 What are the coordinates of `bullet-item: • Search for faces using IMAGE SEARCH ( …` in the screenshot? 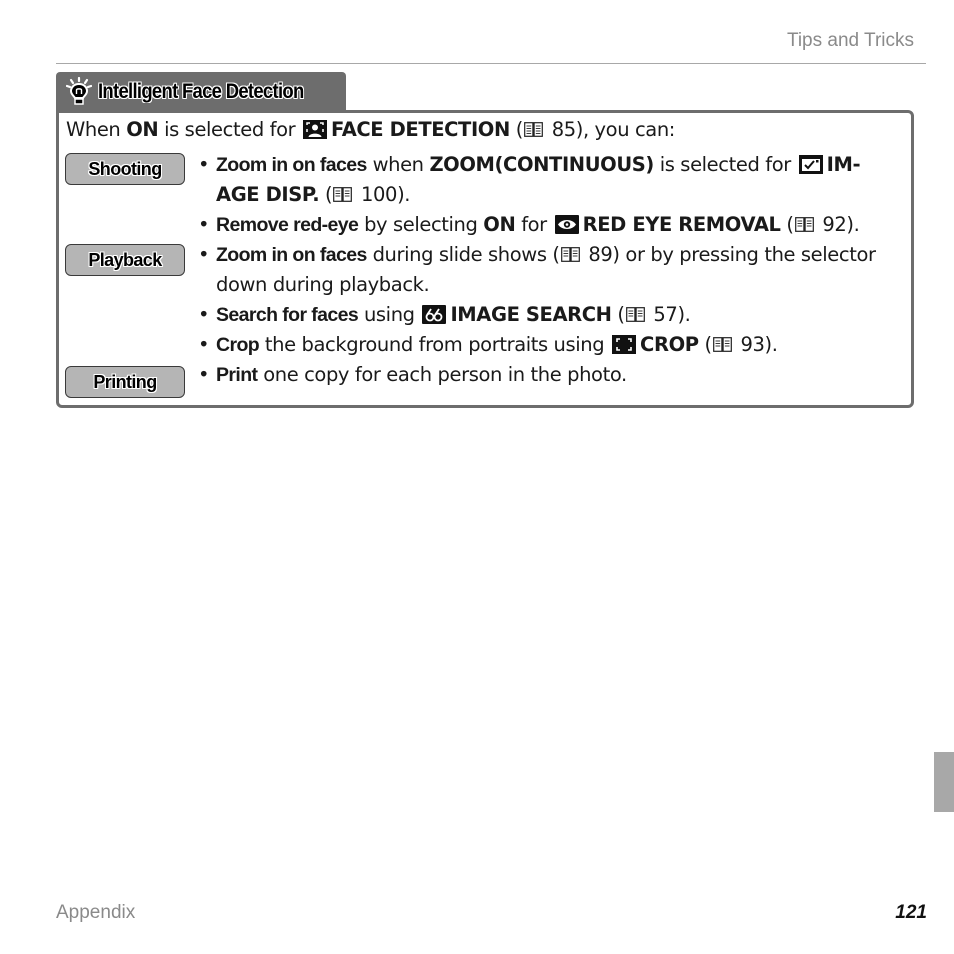 It's located at (553, 315).